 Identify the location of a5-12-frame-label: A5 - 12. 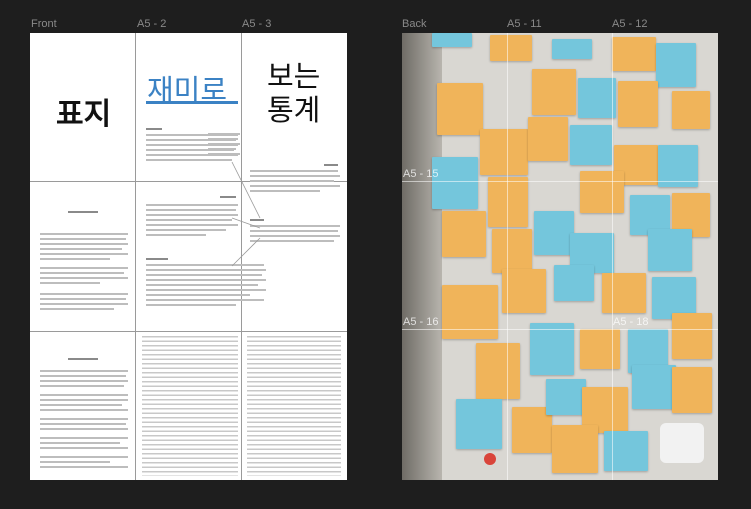
(629, 24).